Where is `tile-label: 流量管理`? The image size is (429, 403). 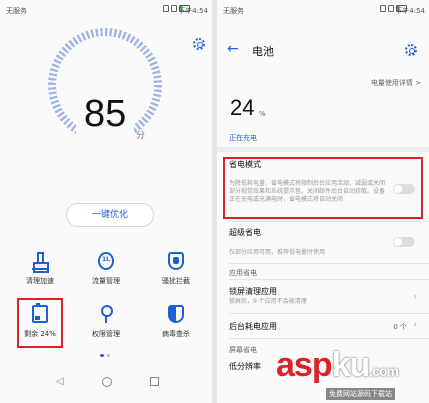
tile-label: 流量管理 is located at coordinates (106, 281).